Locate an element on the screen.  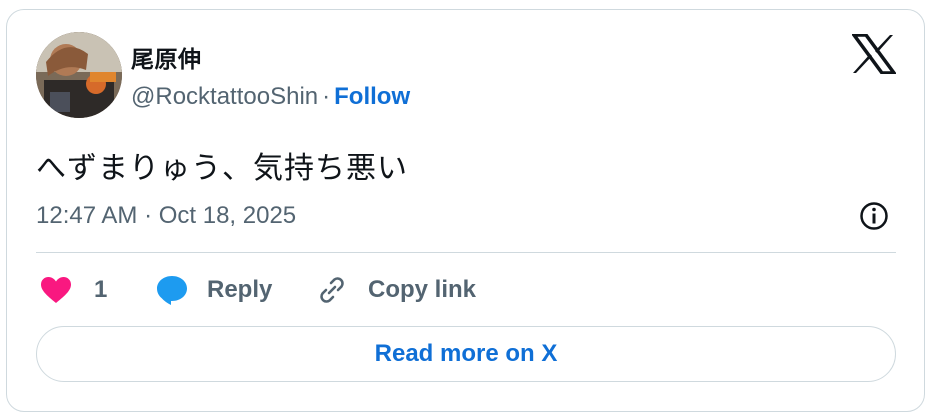
info-icon is located at coordinates (874, 216).